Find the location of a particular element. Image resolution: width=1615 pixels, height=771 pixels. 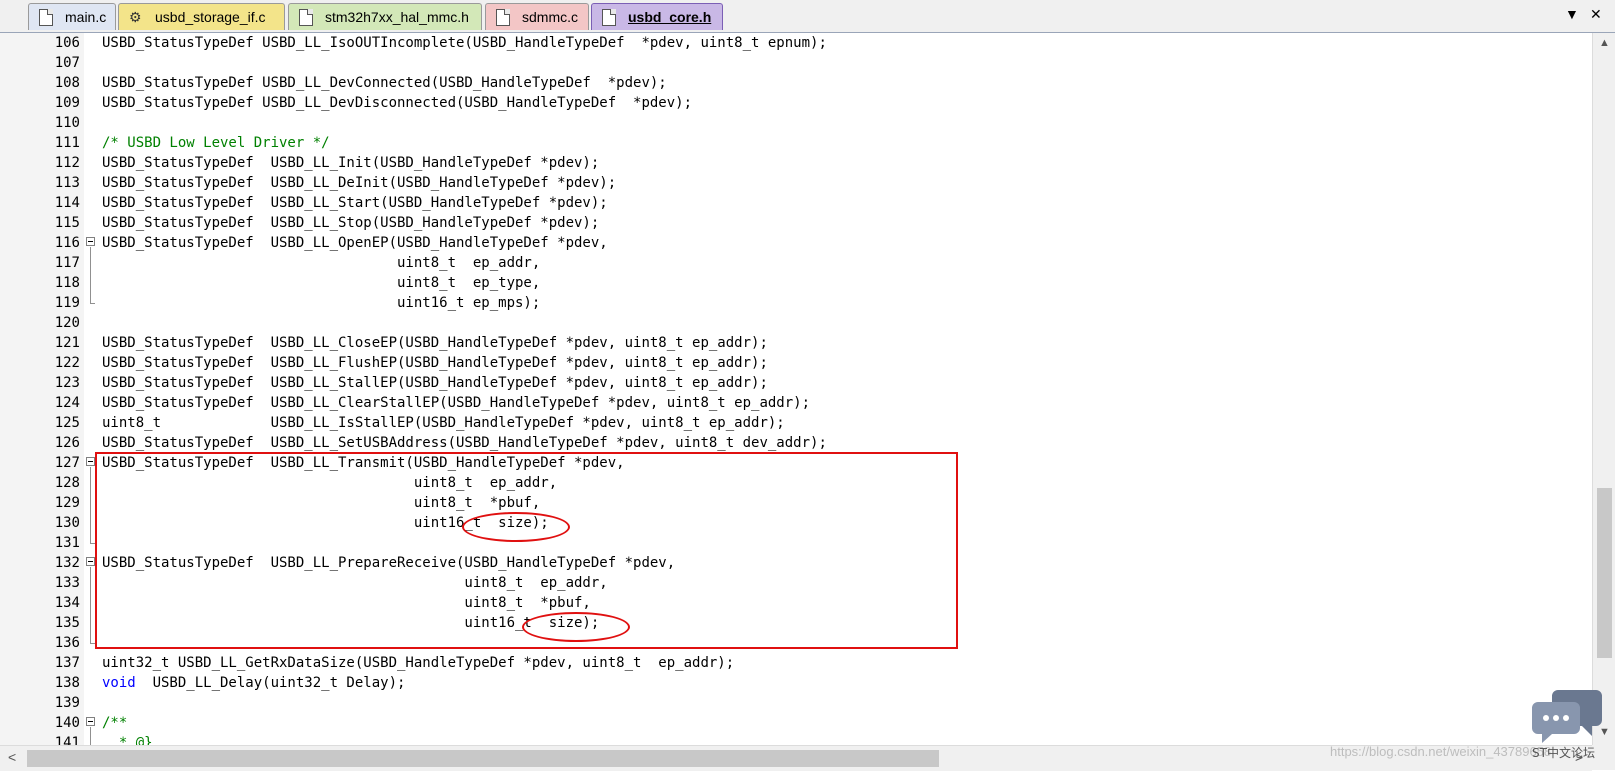

line-number: 122 is located at coordinates (40, 363).